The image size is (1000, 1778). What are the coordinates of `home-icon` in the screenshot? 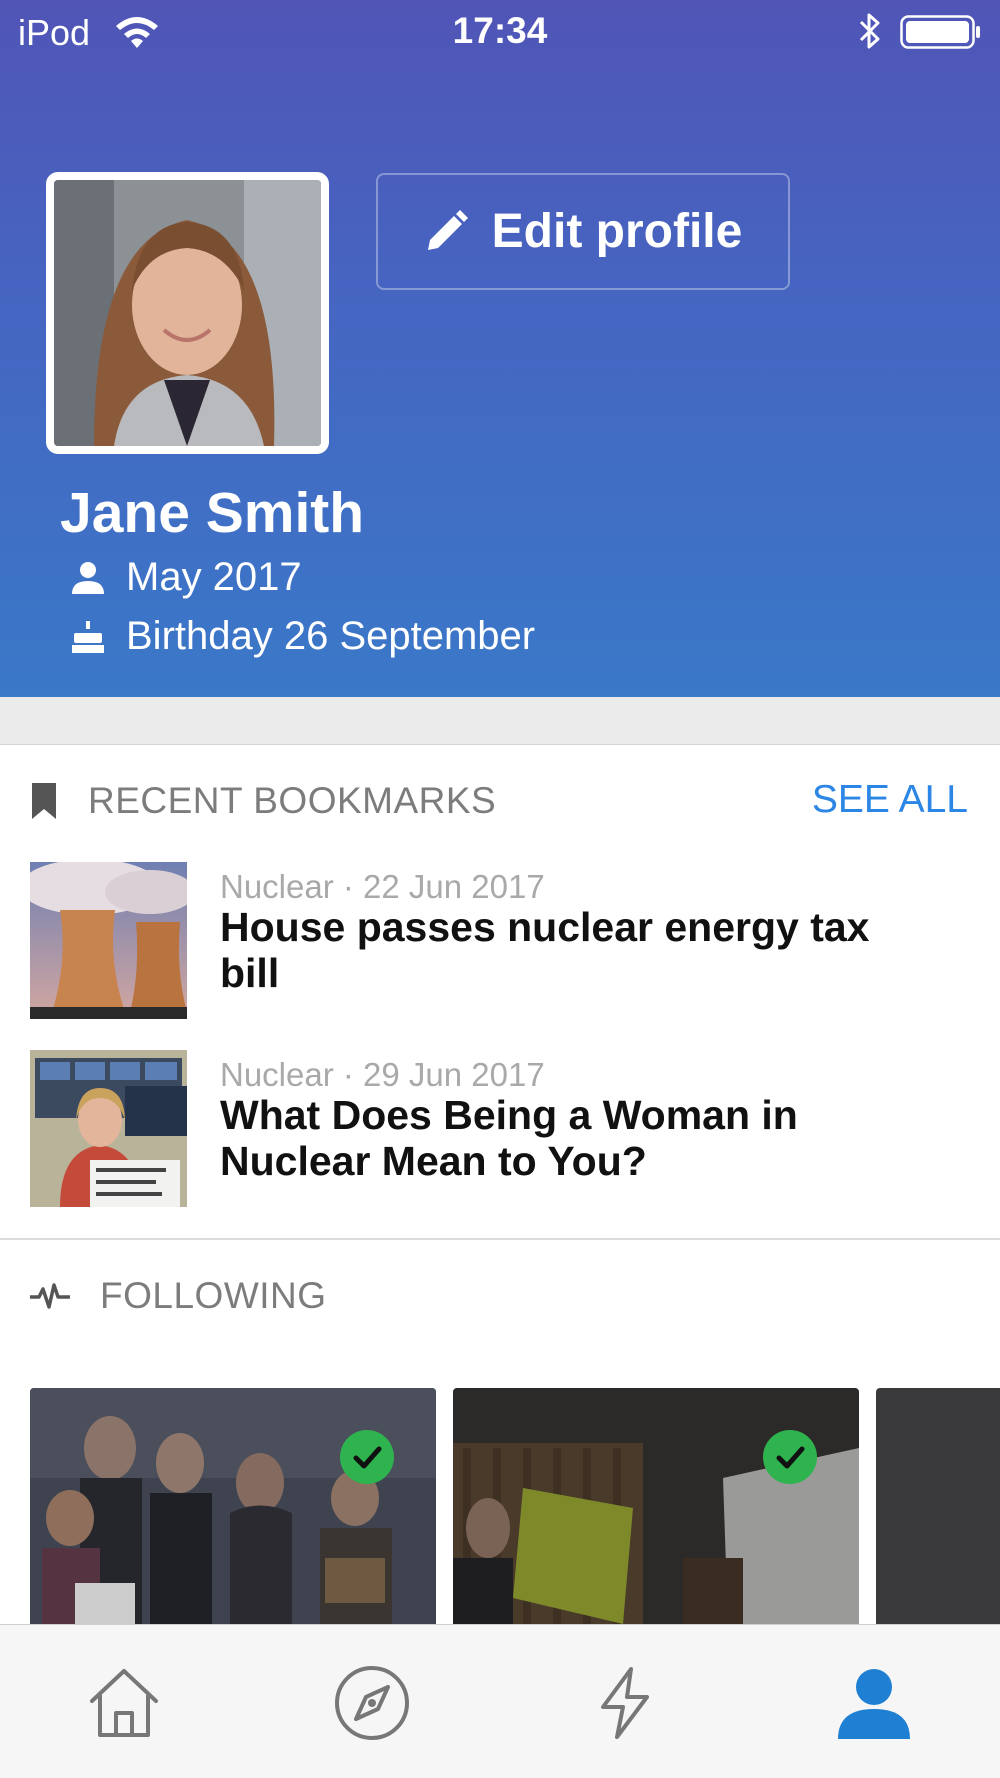 It's located at (124, 1703).